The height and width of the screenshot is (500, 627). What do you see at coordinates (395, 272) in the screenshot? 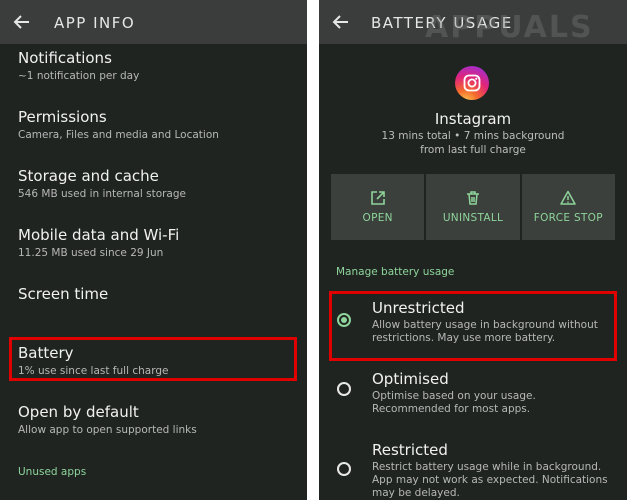
I see `manage-battery-usage-header: Manage battery usage` at bounding box center [395, 272].